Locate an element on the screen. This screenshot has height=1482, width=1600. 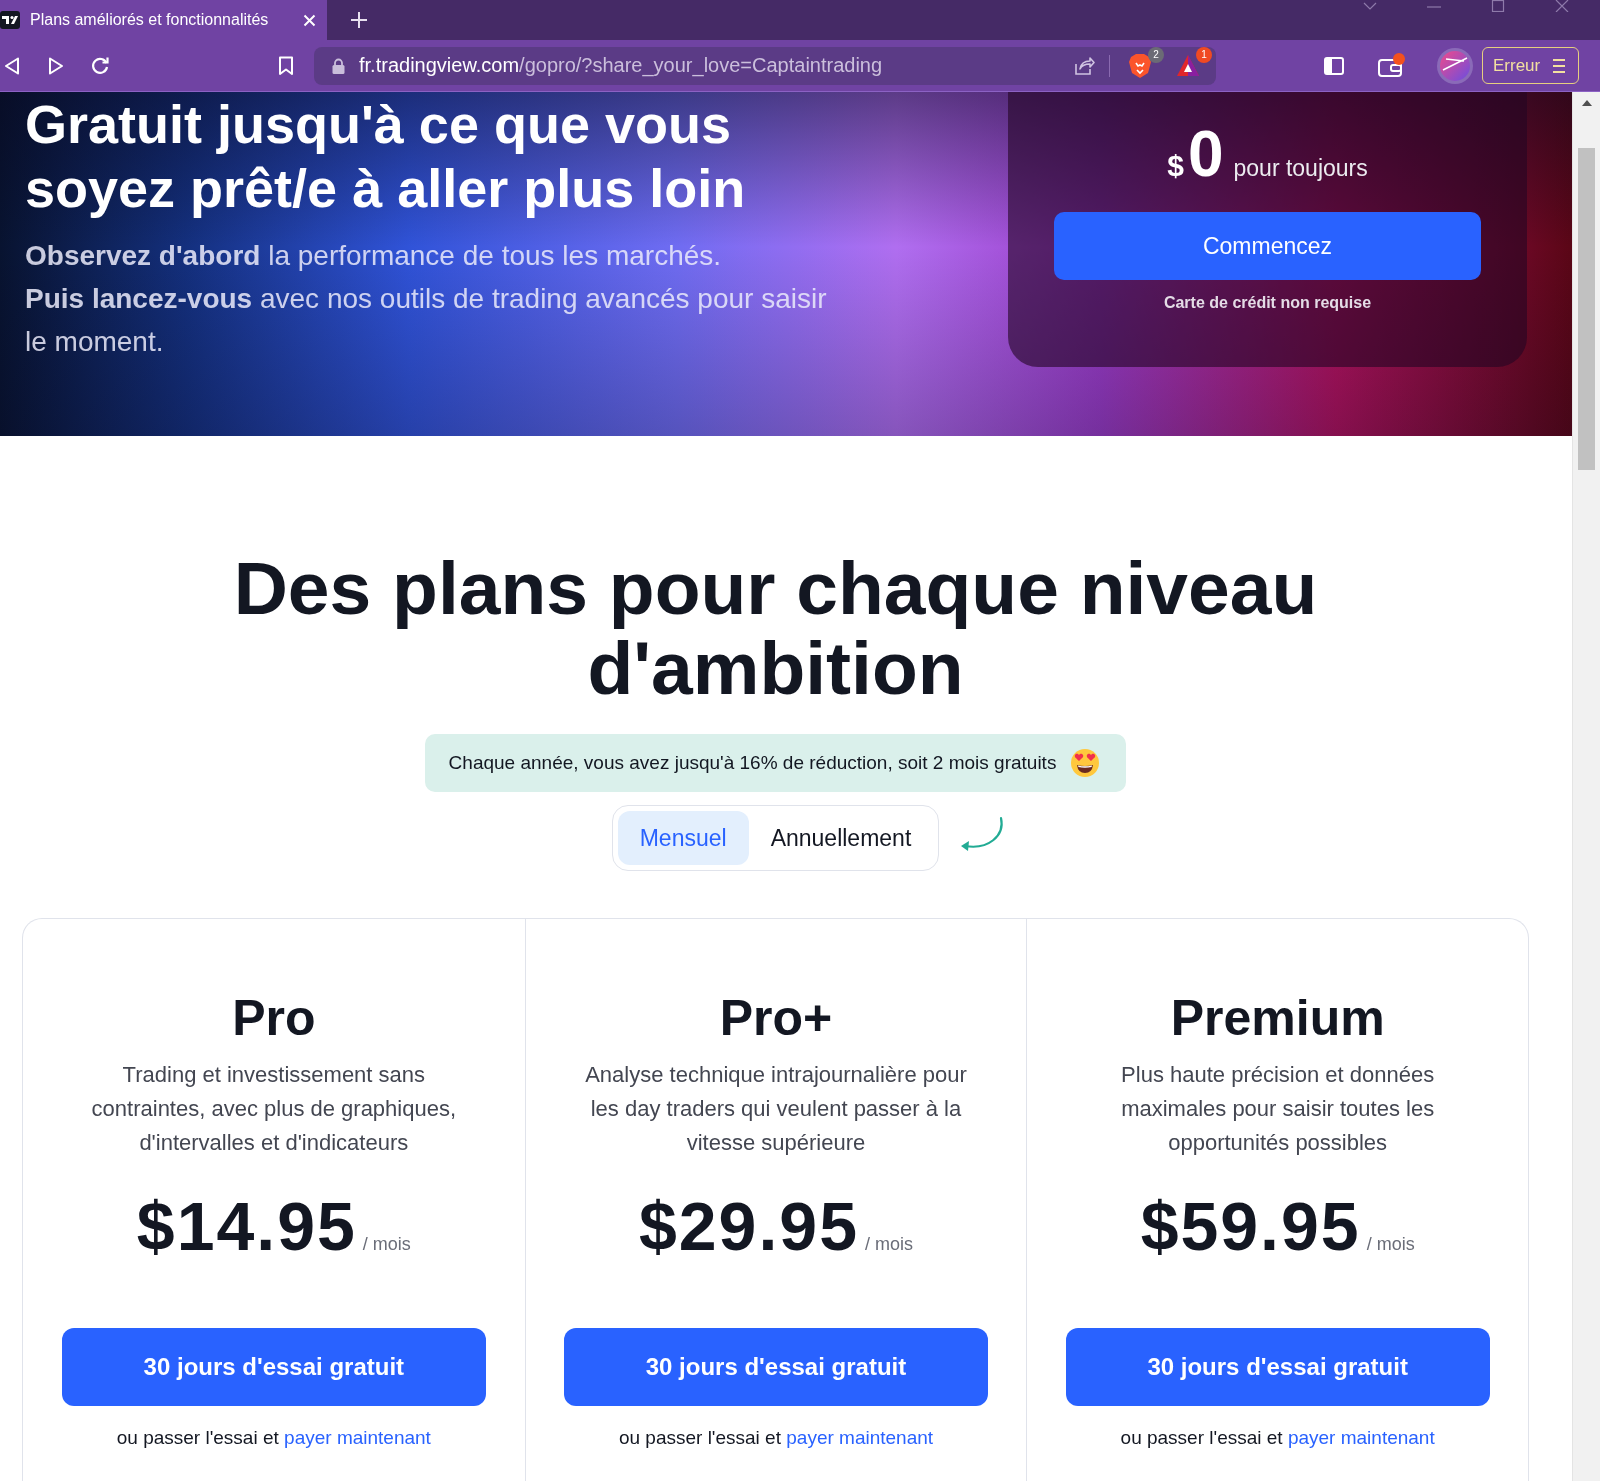
hero-intro-text: Puis lancez-vous avec nos outils de trading avancés pour saisir le moment. is located at coordinates (426, 320).